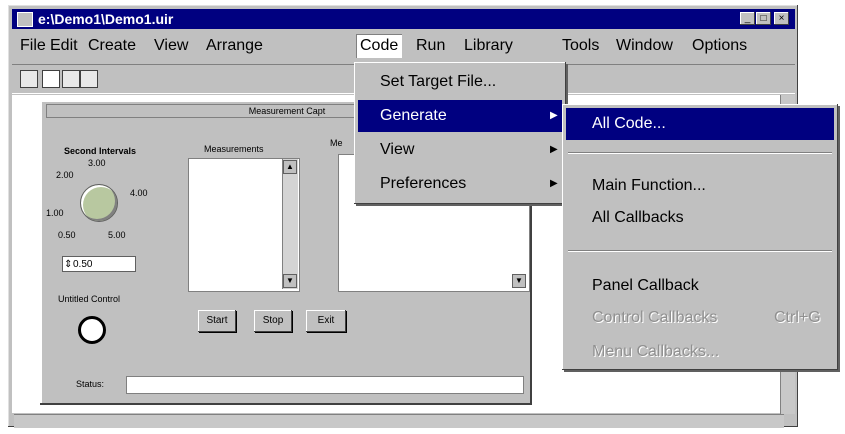 The image size is (845, 434). What do you see at coordinates (112, 46) in the screenshot?
I see `menu-create: Create` at bounding box center [112, 46].